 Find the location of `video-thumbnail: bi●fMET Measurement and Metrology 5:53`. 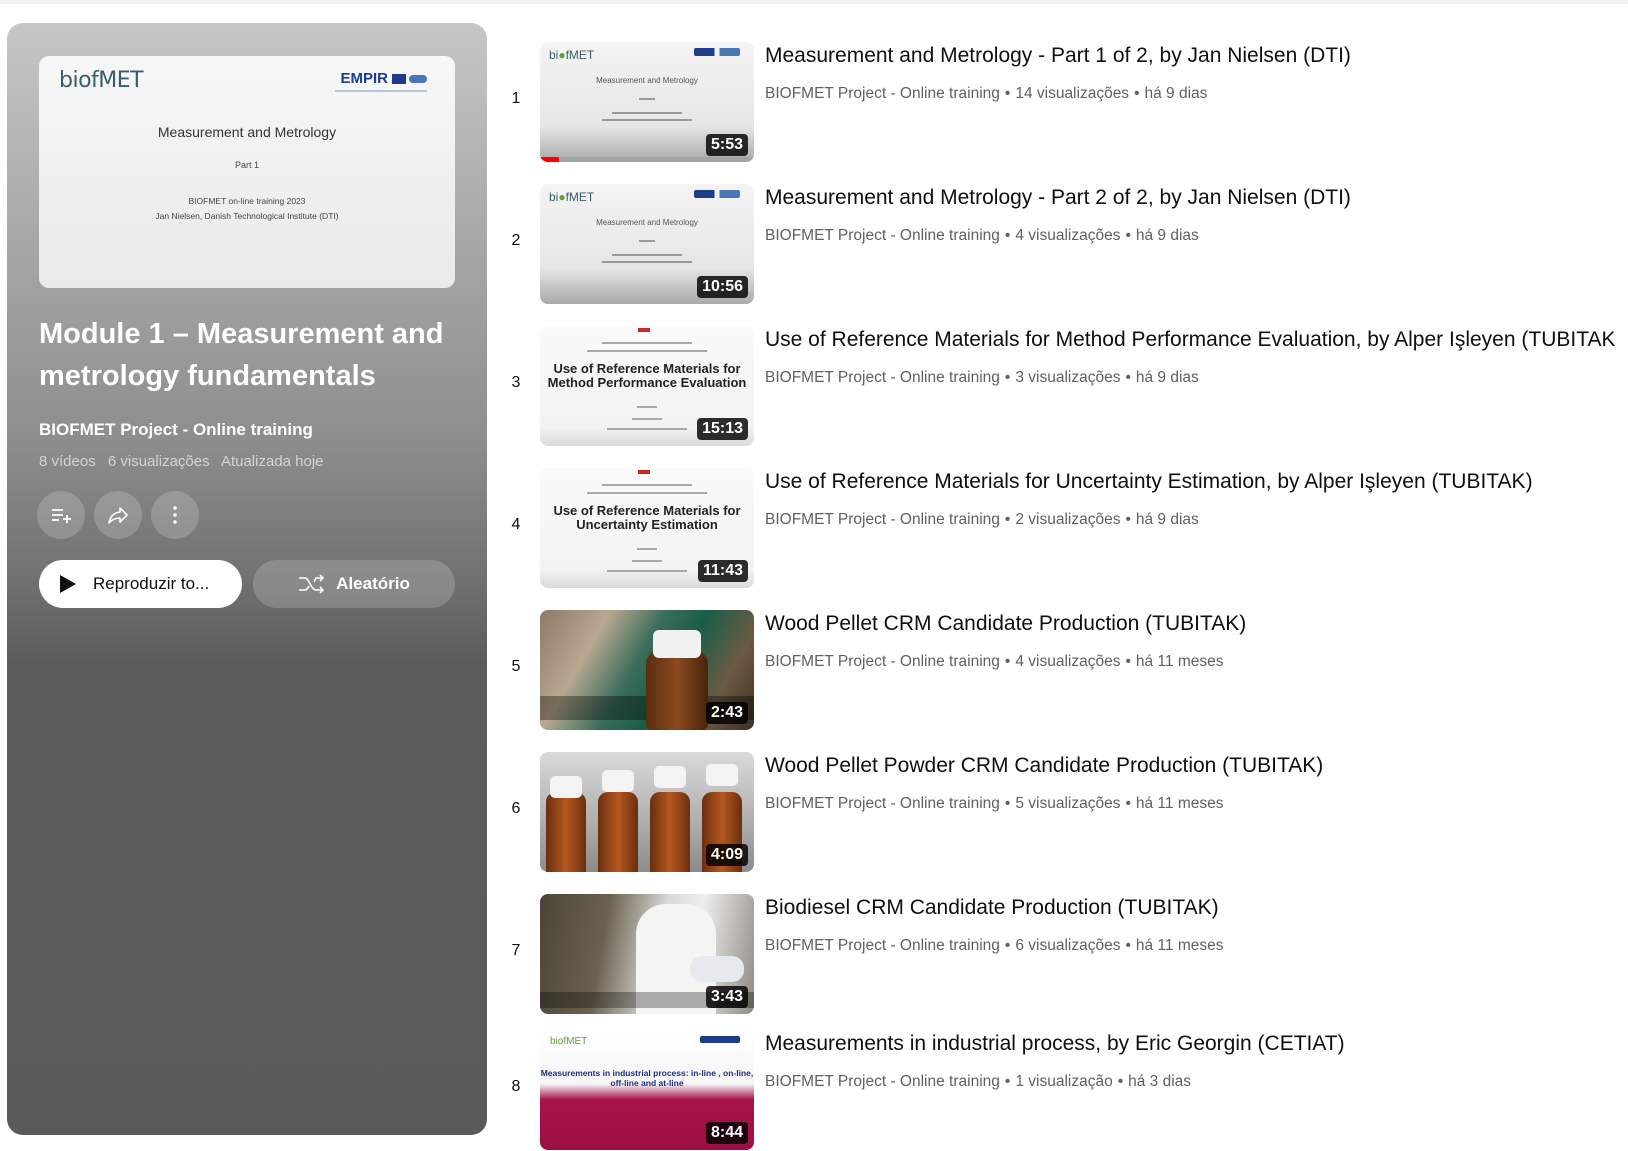

video-thumbnail: bi●fMET Measurement and Metrology 5:53 is located at coordinates (647, 102).